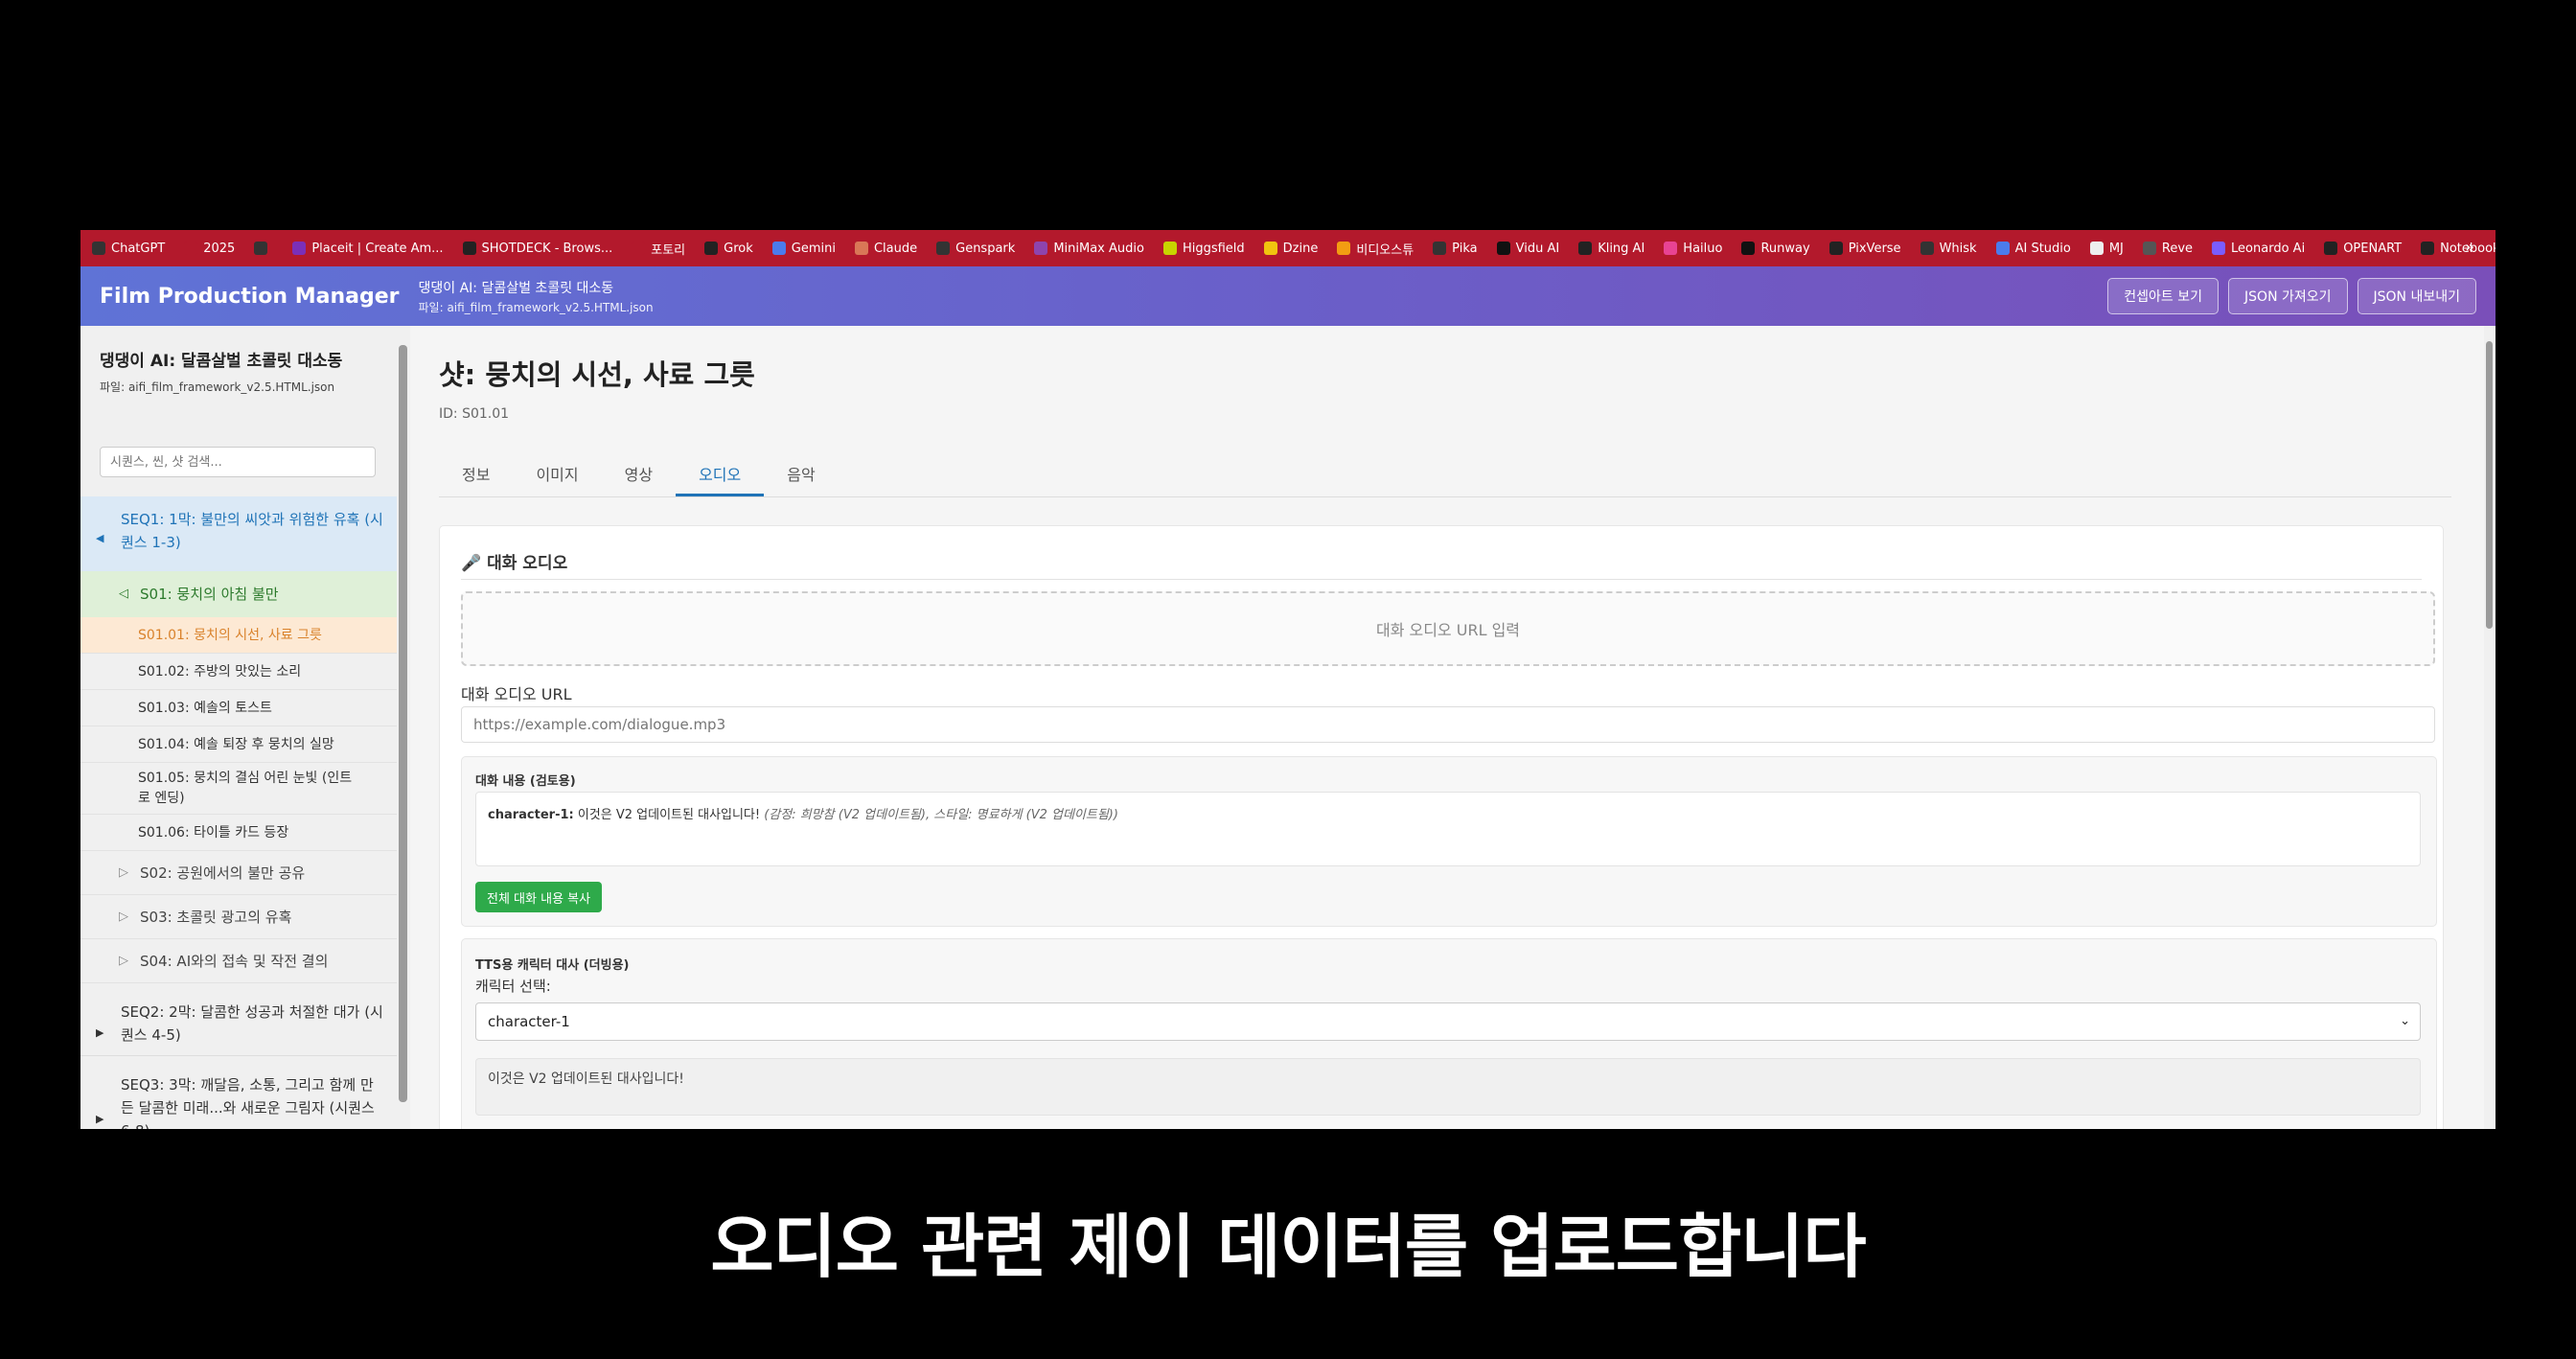 This screenshot has width=2576, height=1359. Describe the element at coordinates (658, 249) in the screenshot. I see `bookmark-item: 포토리` at that location.